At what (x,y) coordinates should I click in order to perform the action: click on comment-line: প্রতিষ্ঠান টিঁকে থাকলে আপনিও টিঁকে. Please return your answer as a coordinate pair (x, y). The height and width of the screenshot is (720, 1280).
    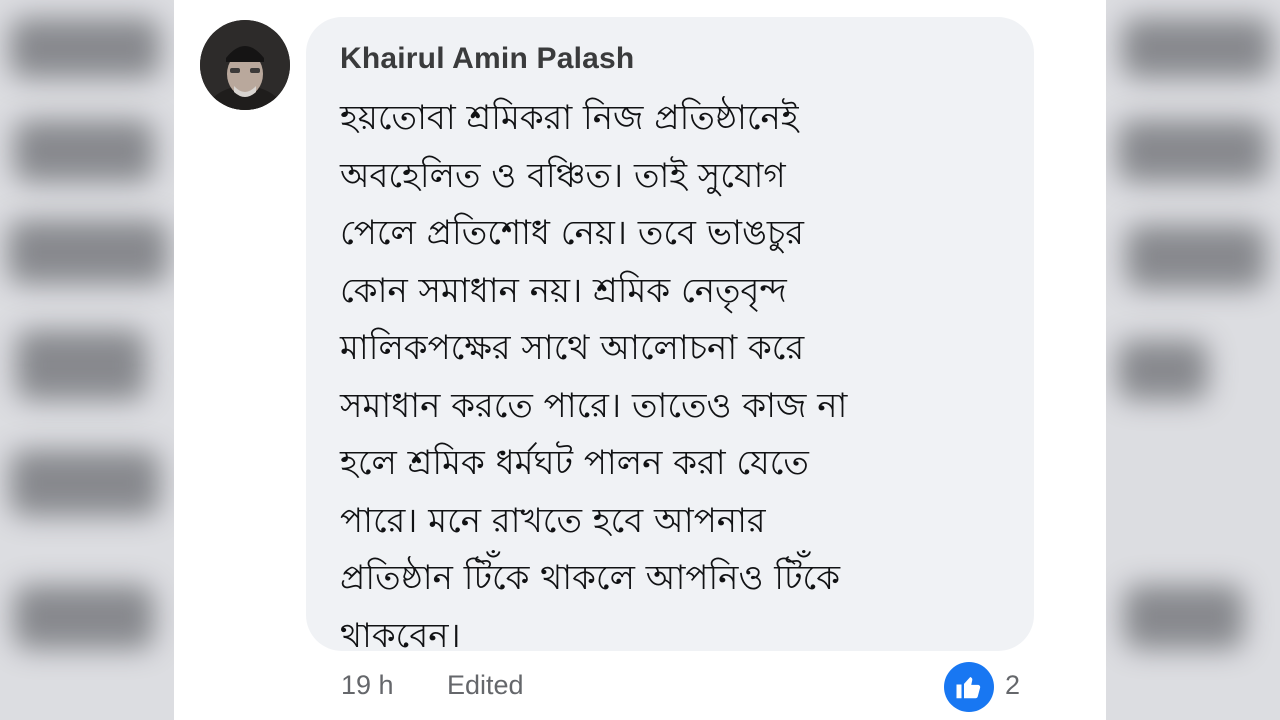
    Looking at the image, I should click on (590, 578).